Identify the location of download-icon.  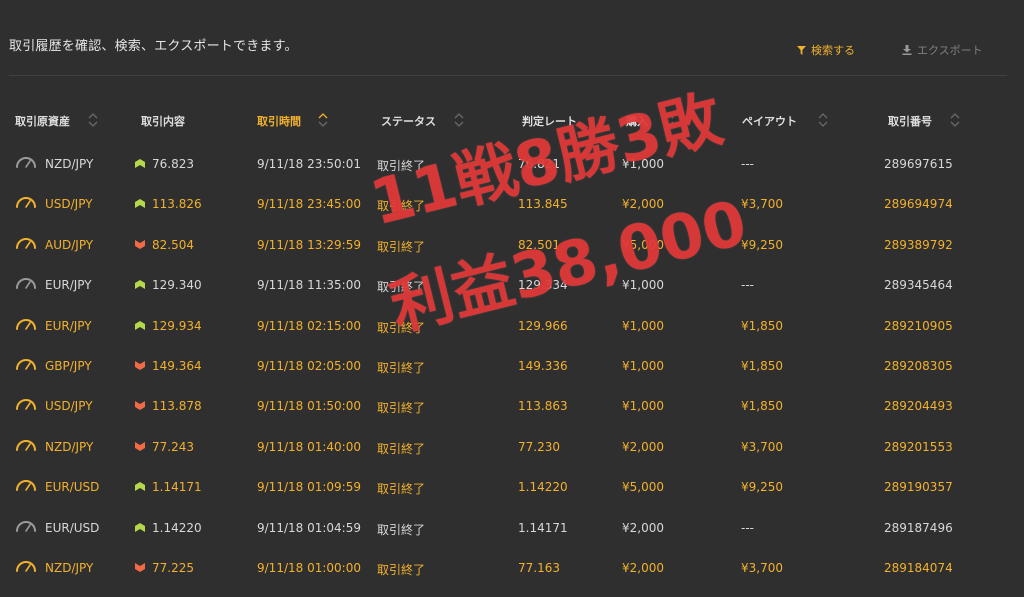
(907, 50).